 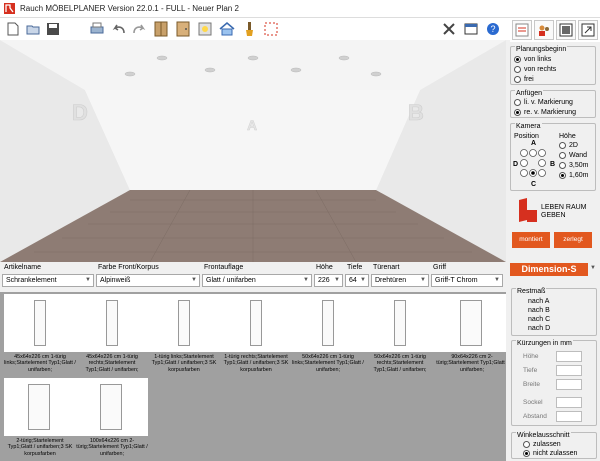 What do you see at coordinates (128, 267) in the screenshot?
I see `header-farbe: Farbe Front/Korpus` at bounding box center [128, 267].